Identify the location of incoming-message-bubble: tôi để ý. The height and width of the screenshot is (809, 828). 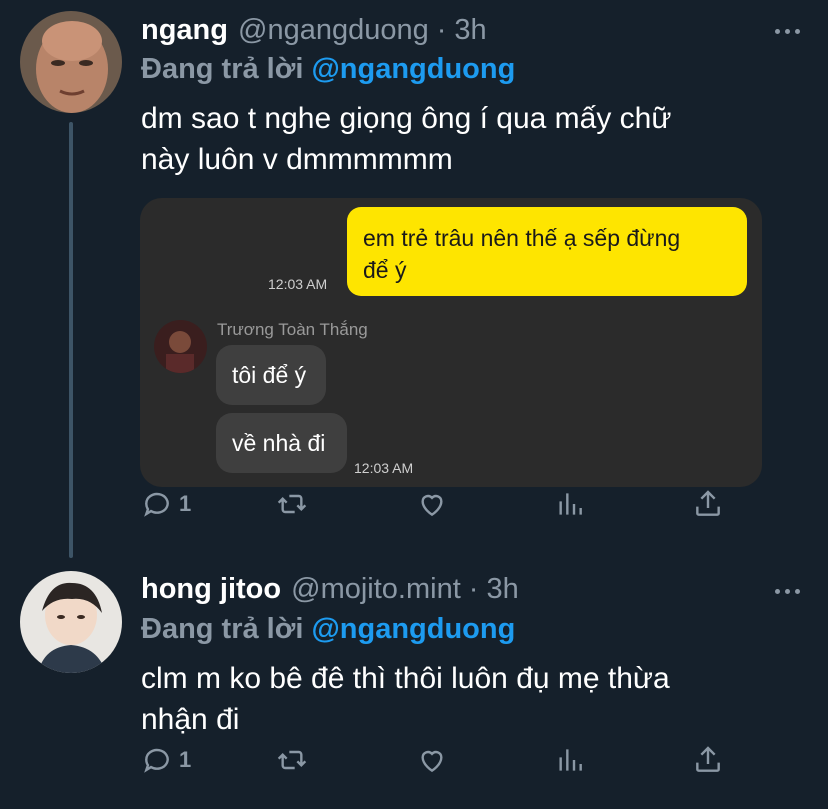
(271, 375).